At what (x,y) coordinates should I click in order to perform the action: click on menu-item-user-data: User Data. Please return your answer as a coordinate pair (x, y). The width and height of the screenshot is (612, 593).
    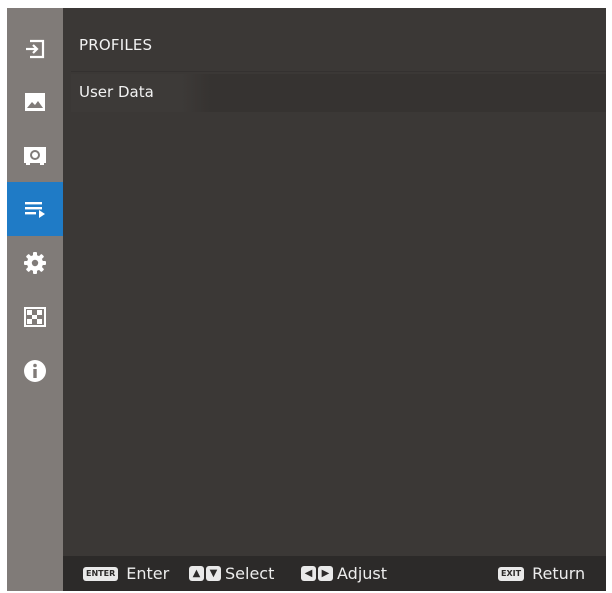
    Looking at the image, I should click on (338, 93).